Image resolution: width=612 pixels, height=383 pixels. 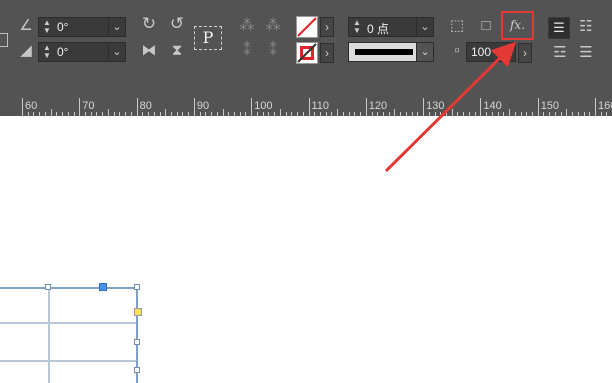 What do you see at coordinates (149, 51) in the screenshot?
I see `flip-horizontal-icon: ⧓` at bounding box center [149, 51].